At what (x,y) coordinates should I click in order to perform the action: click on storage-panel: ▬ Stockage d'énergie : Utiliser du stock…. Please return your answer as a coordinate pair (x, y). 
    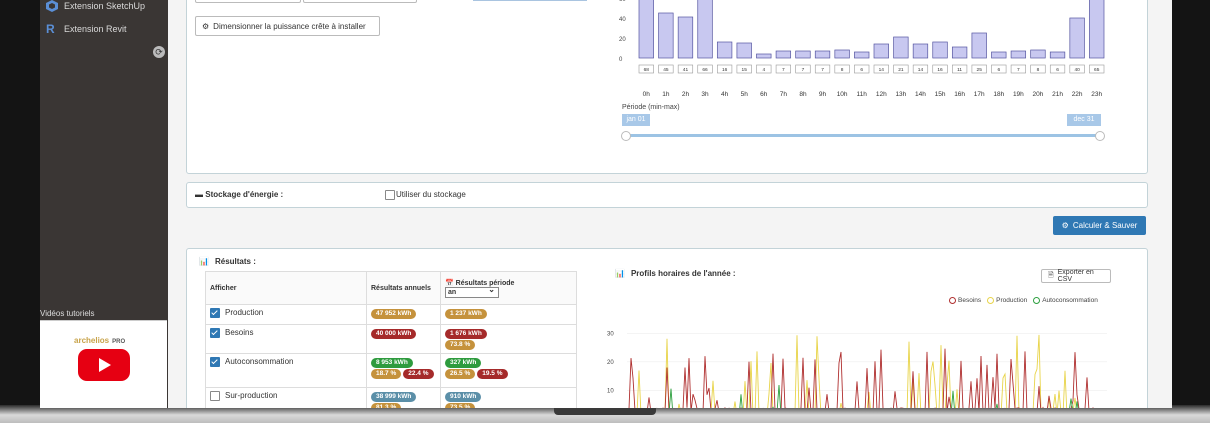
    Looking at the image, I should click on (667, 195).